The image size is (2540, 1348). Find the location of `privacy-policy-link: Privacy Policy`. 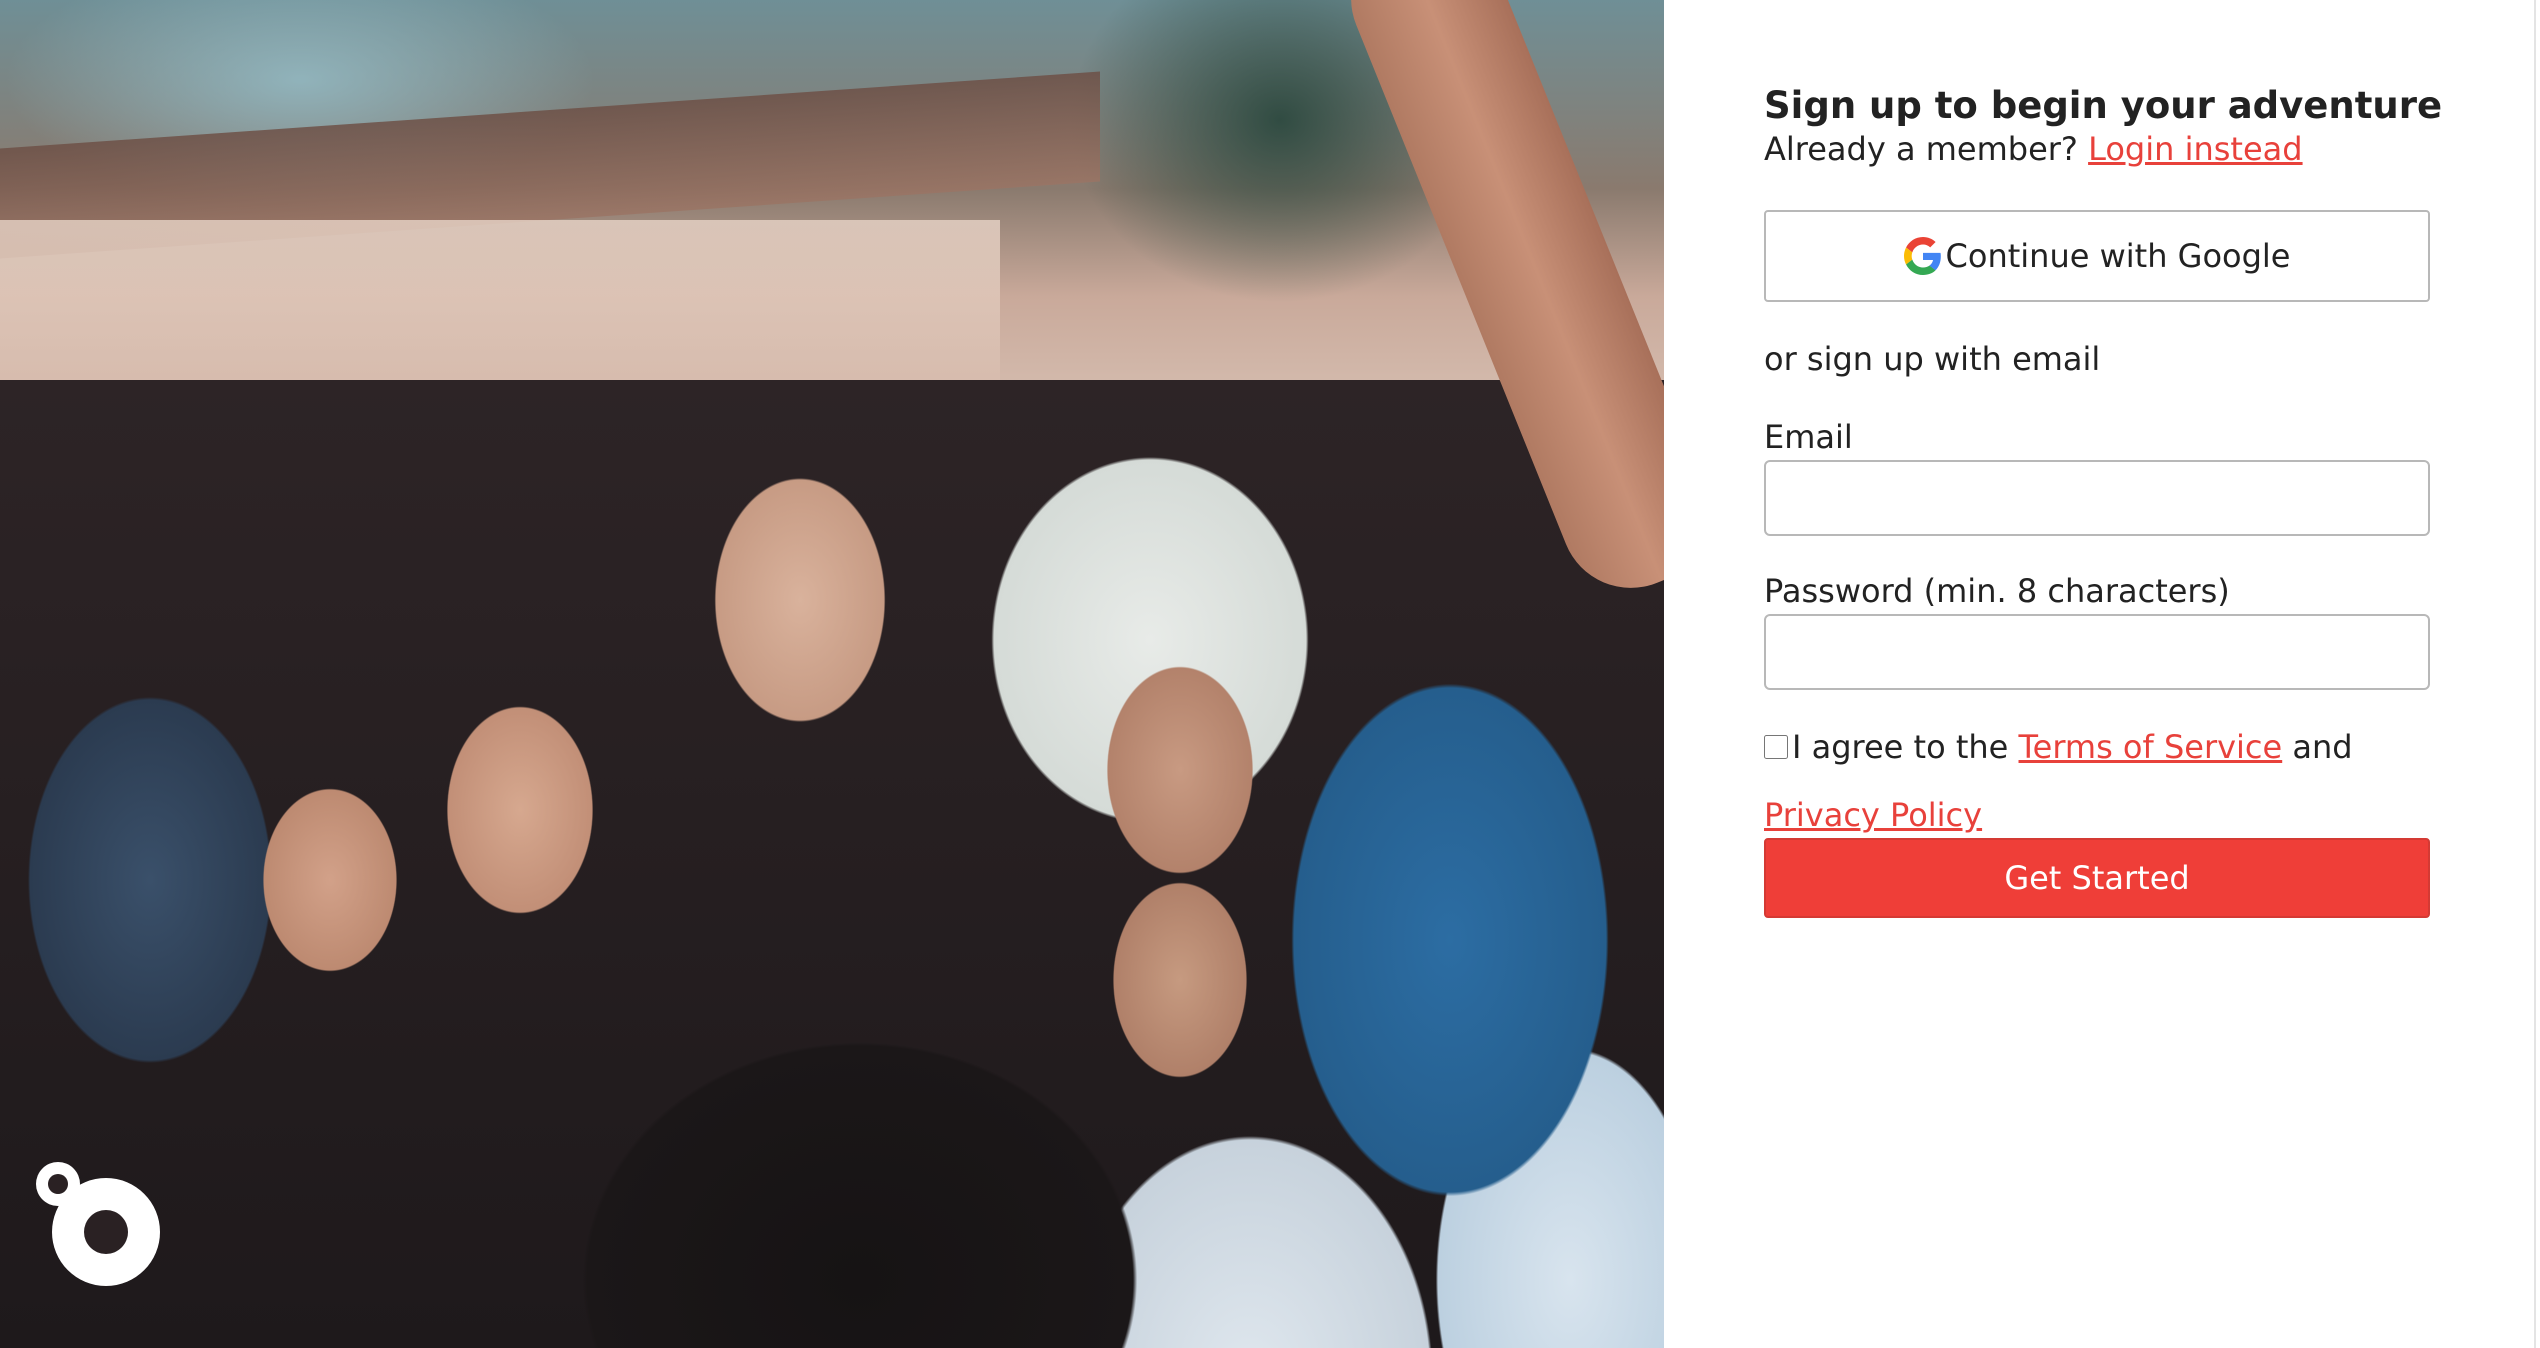

privacy-policy-link: Privacy Policy is located at coordinates (1873, 815).